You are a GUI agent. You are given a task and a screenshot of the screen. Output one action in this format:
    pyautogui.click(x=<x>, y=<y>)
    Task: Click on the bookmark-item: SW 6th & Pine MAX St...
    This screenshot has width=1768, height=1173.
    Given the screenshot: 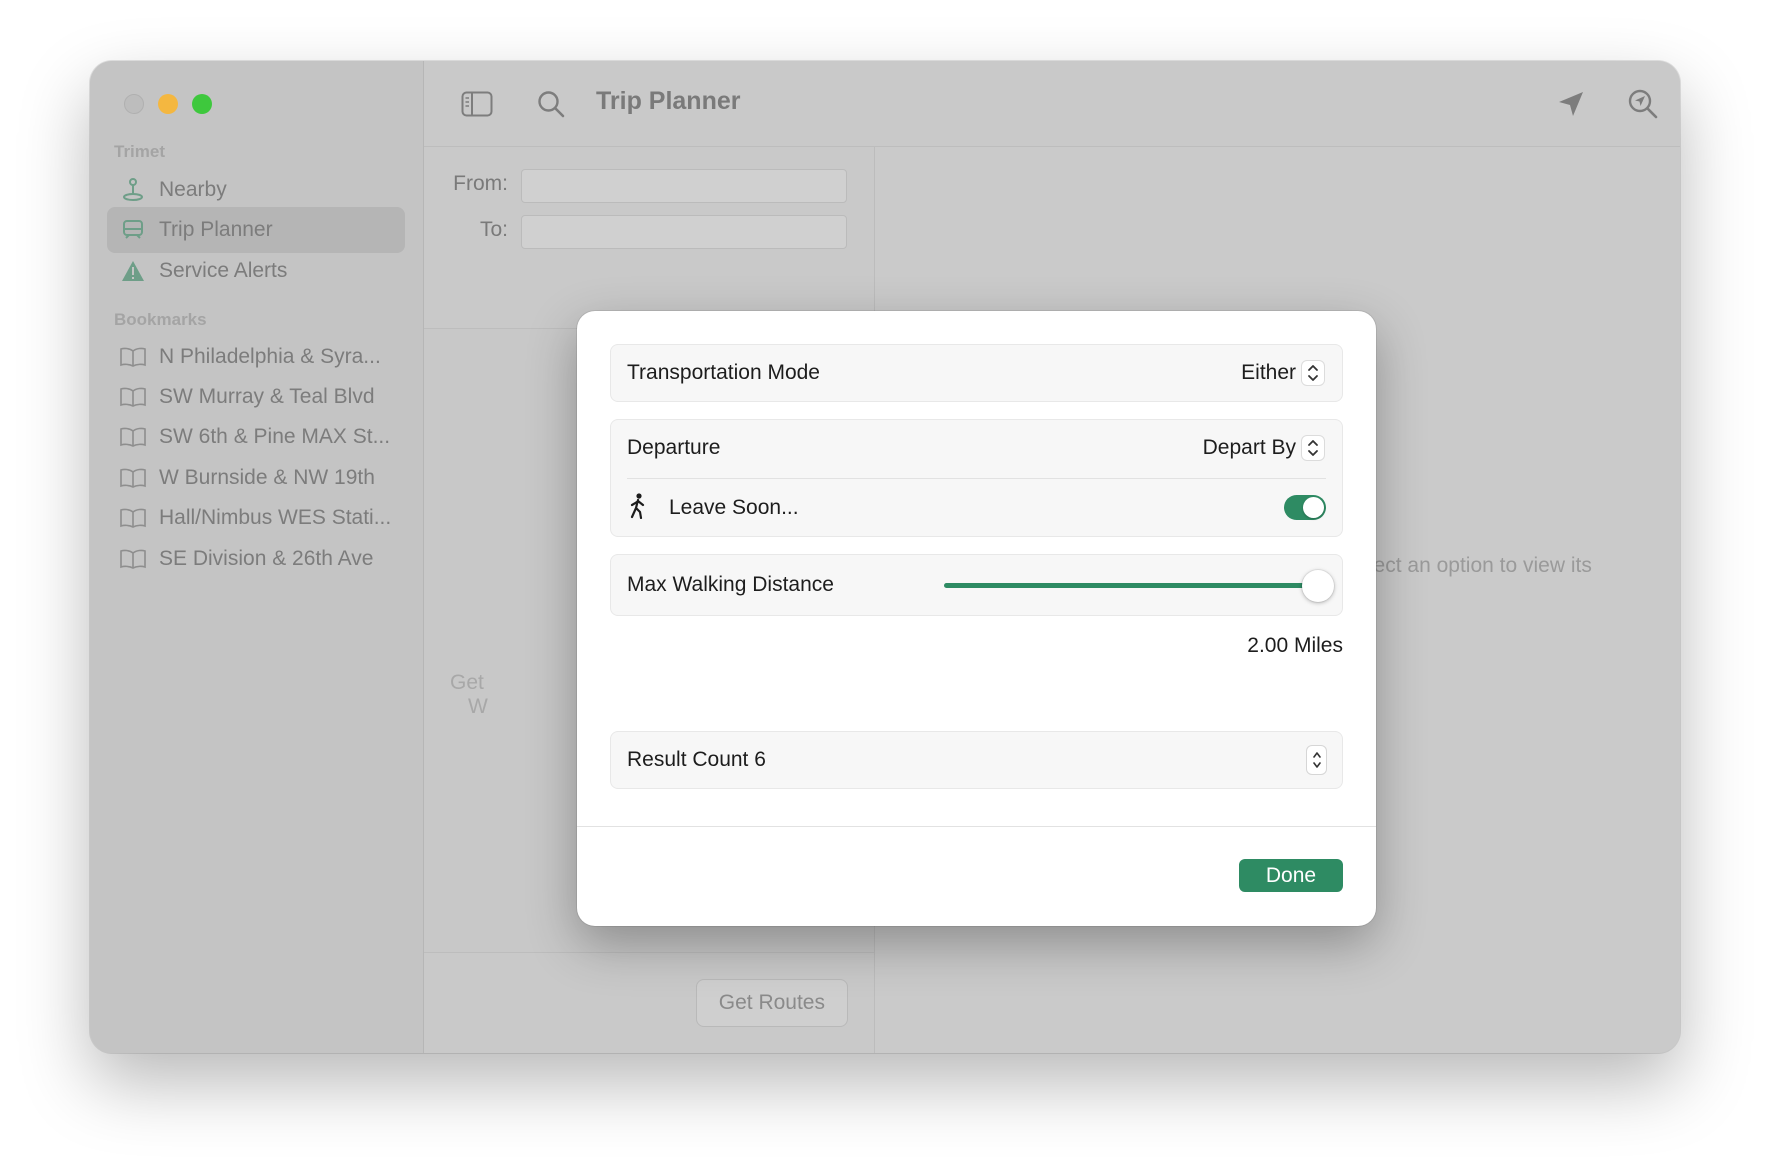 What is the action you would take?
    pyautogui.click(x=256, y=437)
    